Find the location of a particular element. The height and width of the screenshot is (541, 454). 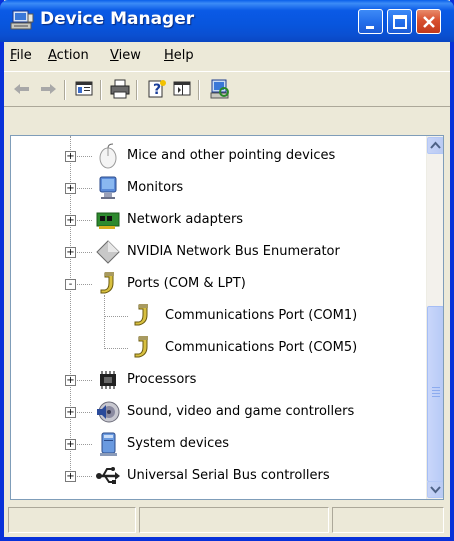

tree-category-item: + Sound, video and game controllers is located at coordinates (218, 412).